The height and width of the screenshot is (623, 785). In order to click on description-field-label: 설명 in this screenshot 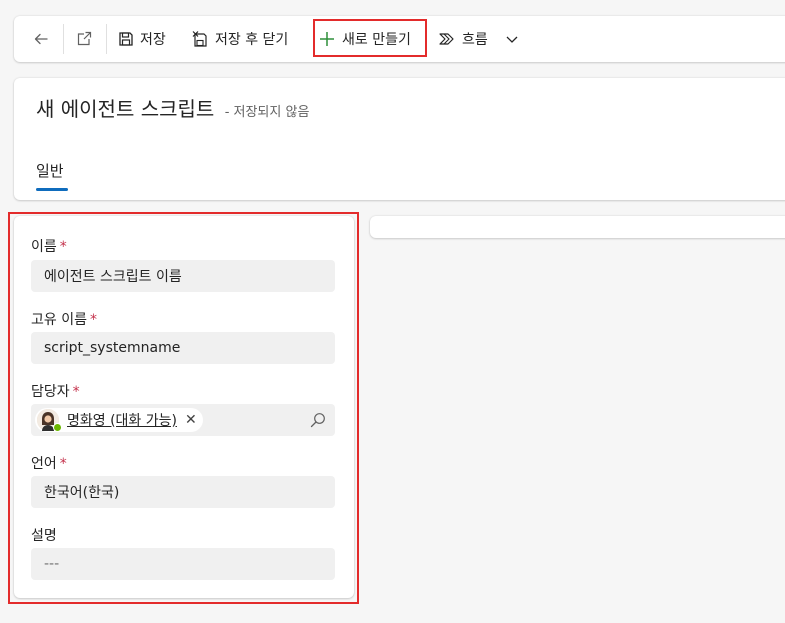, I will do `click(44, 535)`.